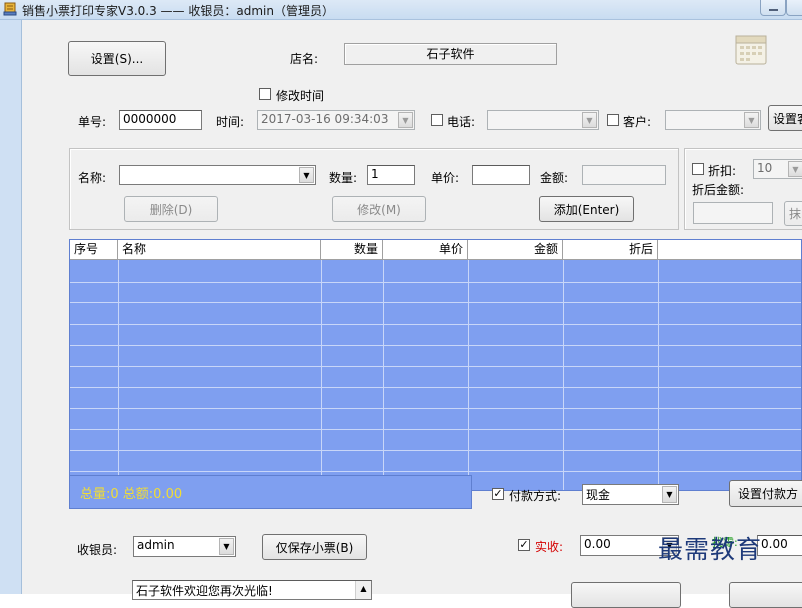 This screenshot has width=802, height=608. I want to click on minimize-button, so click(773, 8).